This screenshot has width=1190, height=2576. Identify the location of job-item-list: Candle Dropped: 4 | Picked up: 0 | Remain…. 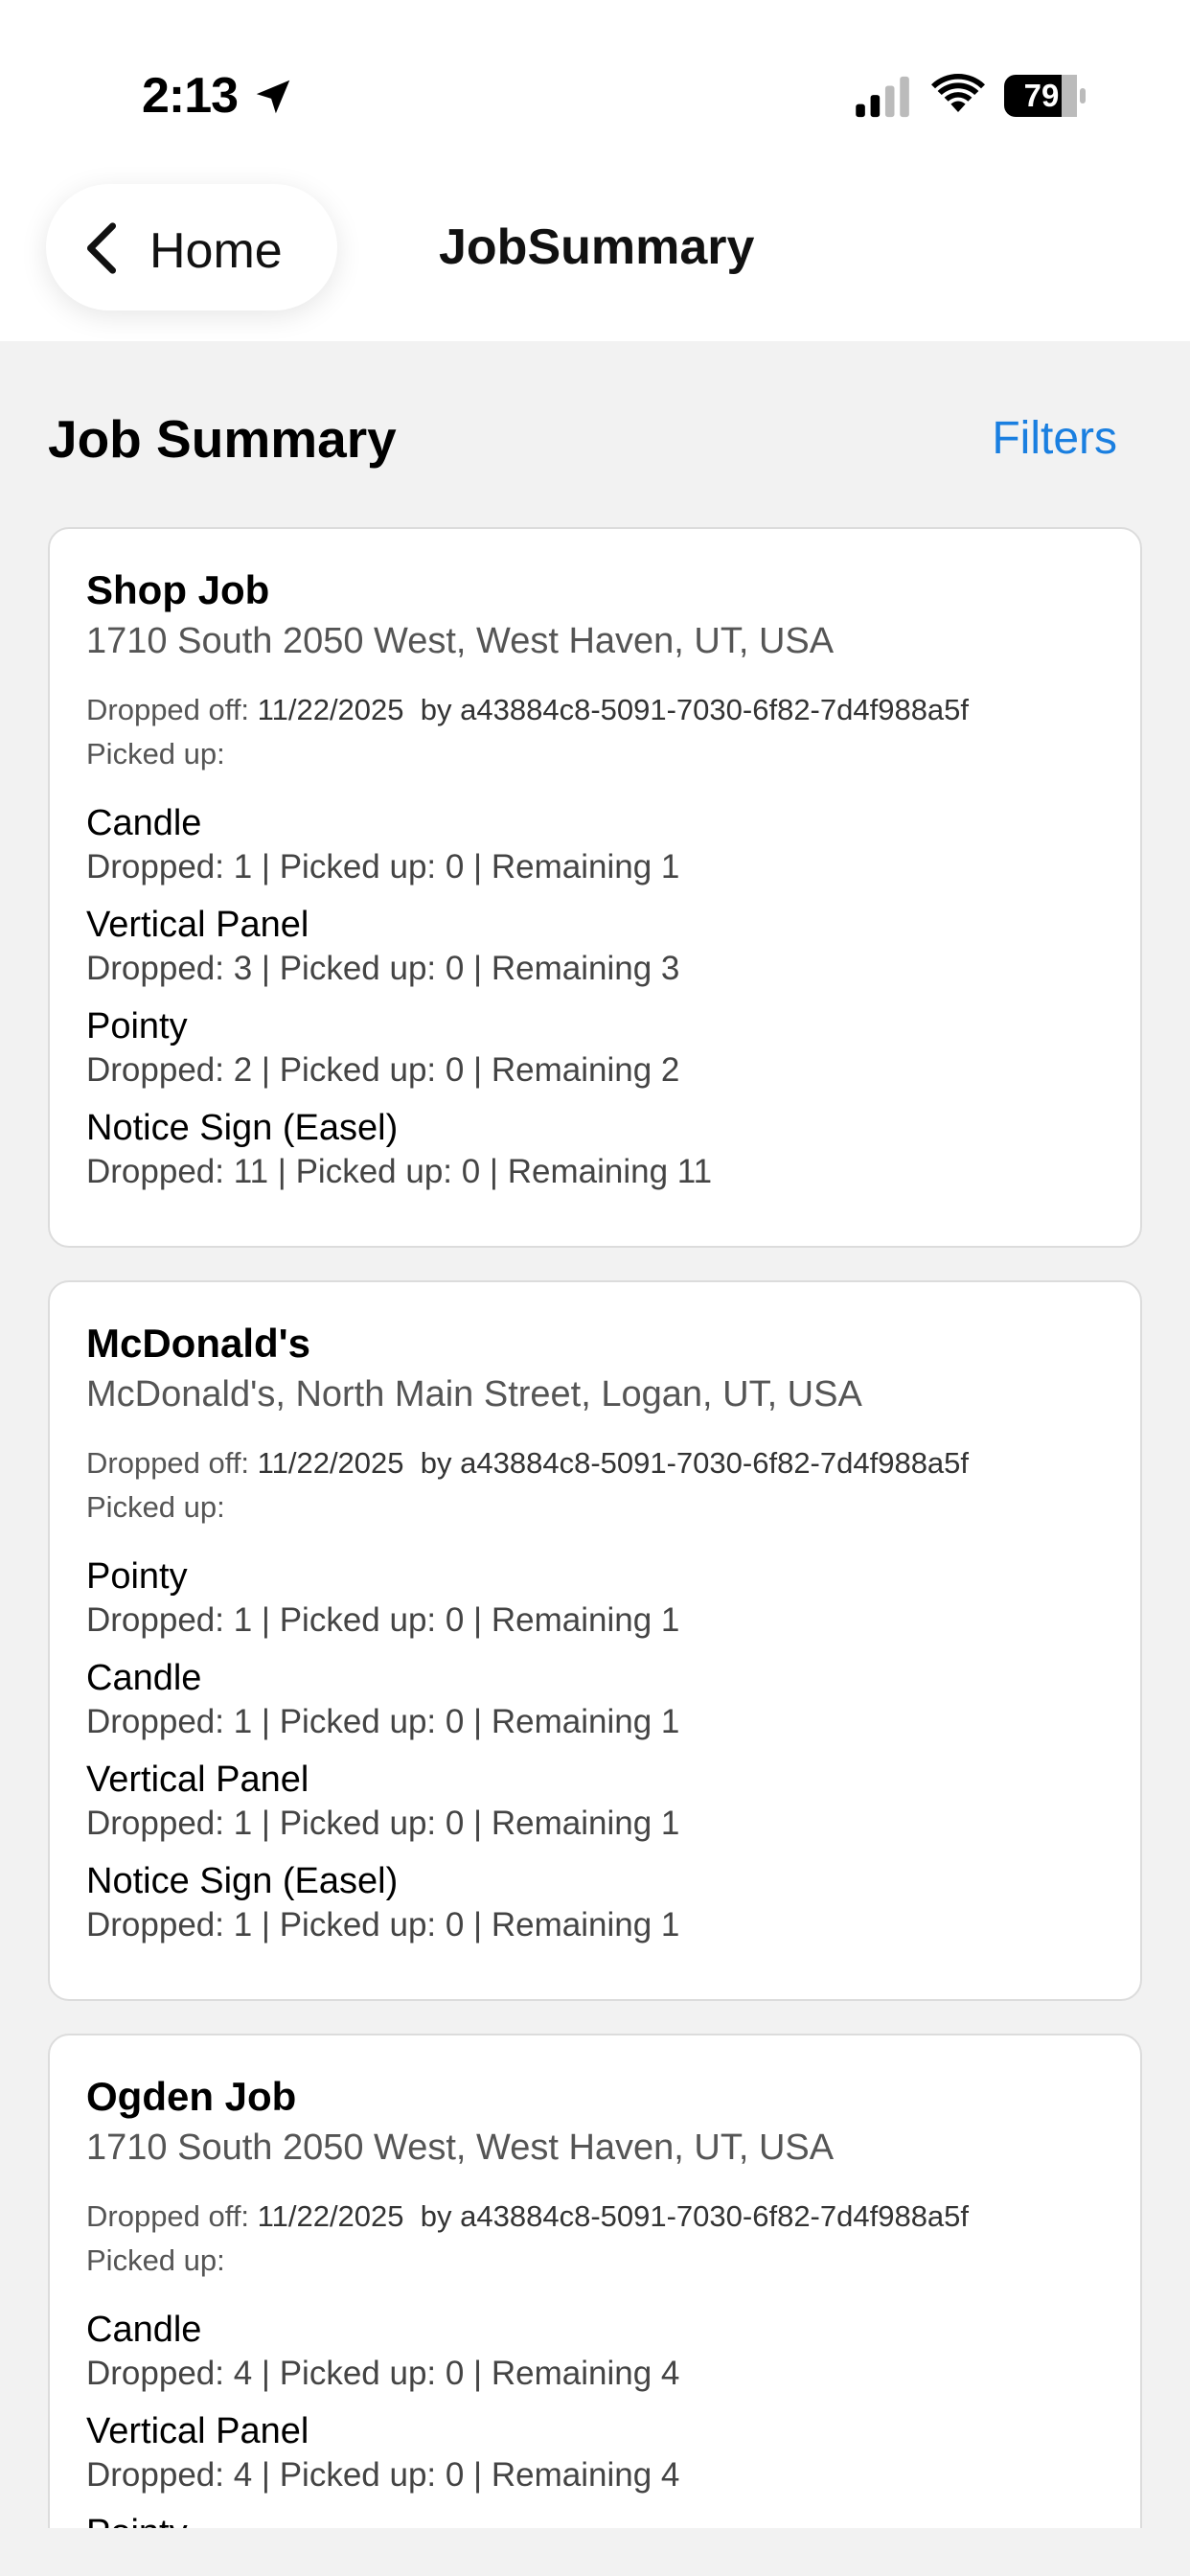
(613, 2418).